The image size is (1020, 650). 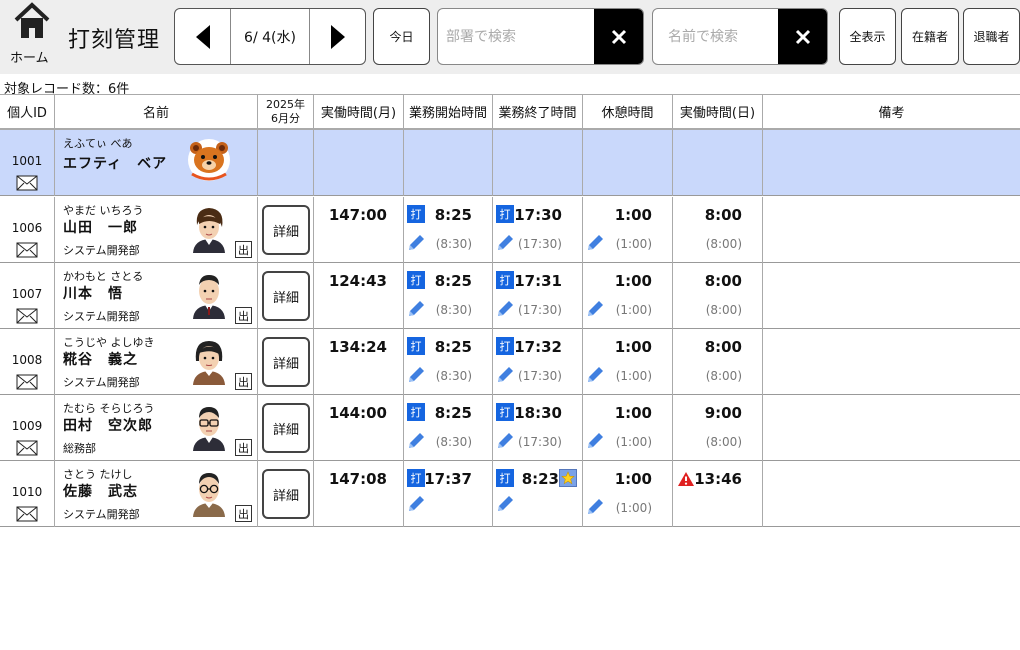 What do you see at coordinates (103, 210) in the screenshot?
I see `employee-kana: やまだ いちろう` at bounding box center [103, 210].